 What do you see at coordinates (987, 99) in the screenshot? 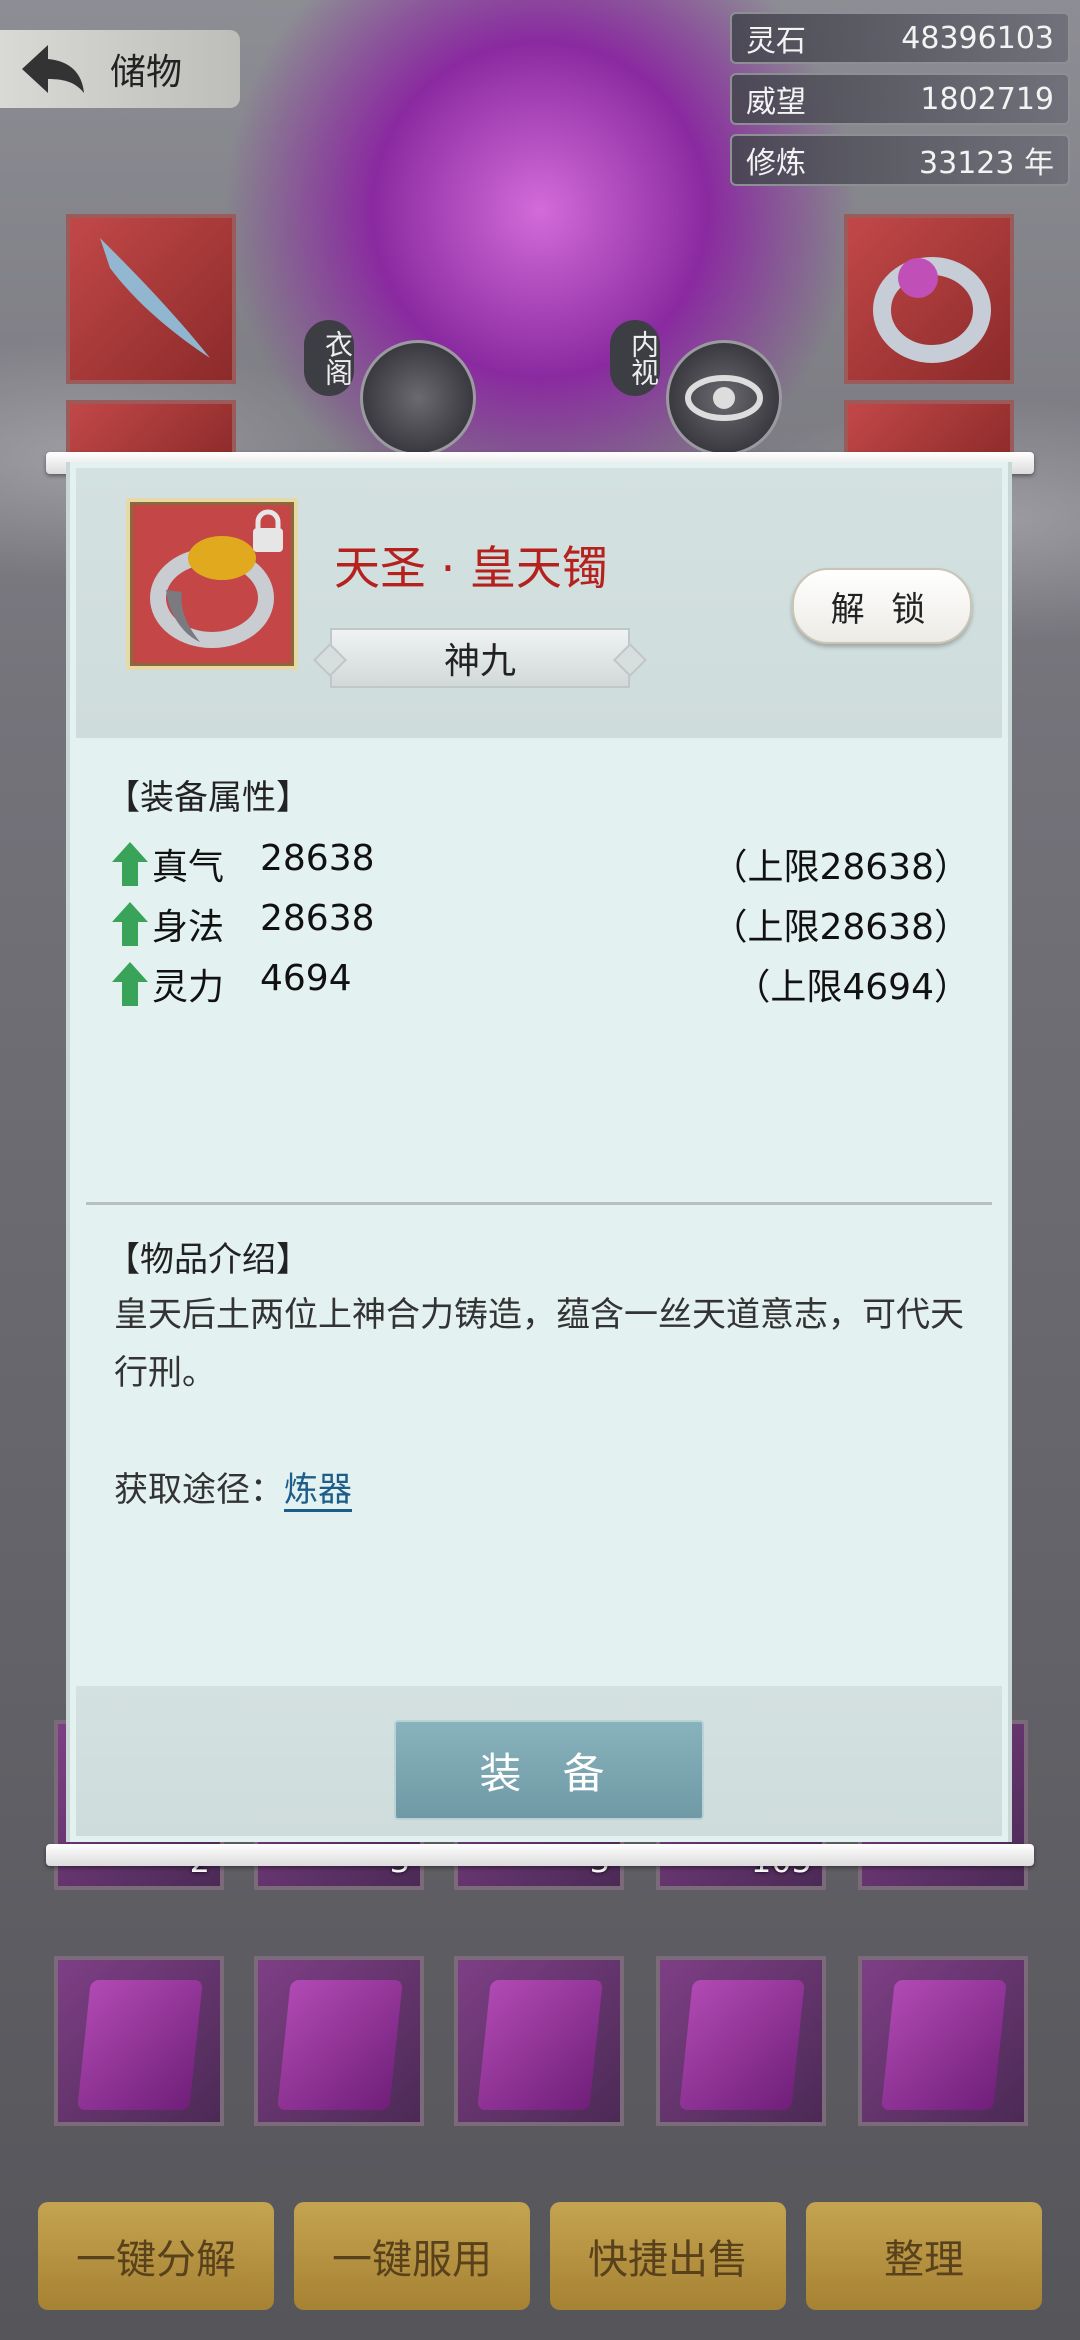
I see `stat-value: 1802719` at bounding box center [987, 99].